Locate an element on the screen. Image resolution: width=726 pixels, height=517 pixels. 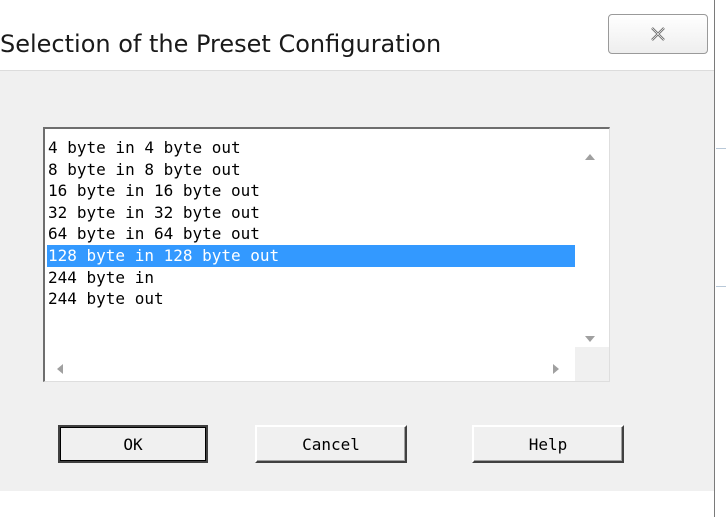
scroll-right-arrow-icon is located at coordinates (556, 368).